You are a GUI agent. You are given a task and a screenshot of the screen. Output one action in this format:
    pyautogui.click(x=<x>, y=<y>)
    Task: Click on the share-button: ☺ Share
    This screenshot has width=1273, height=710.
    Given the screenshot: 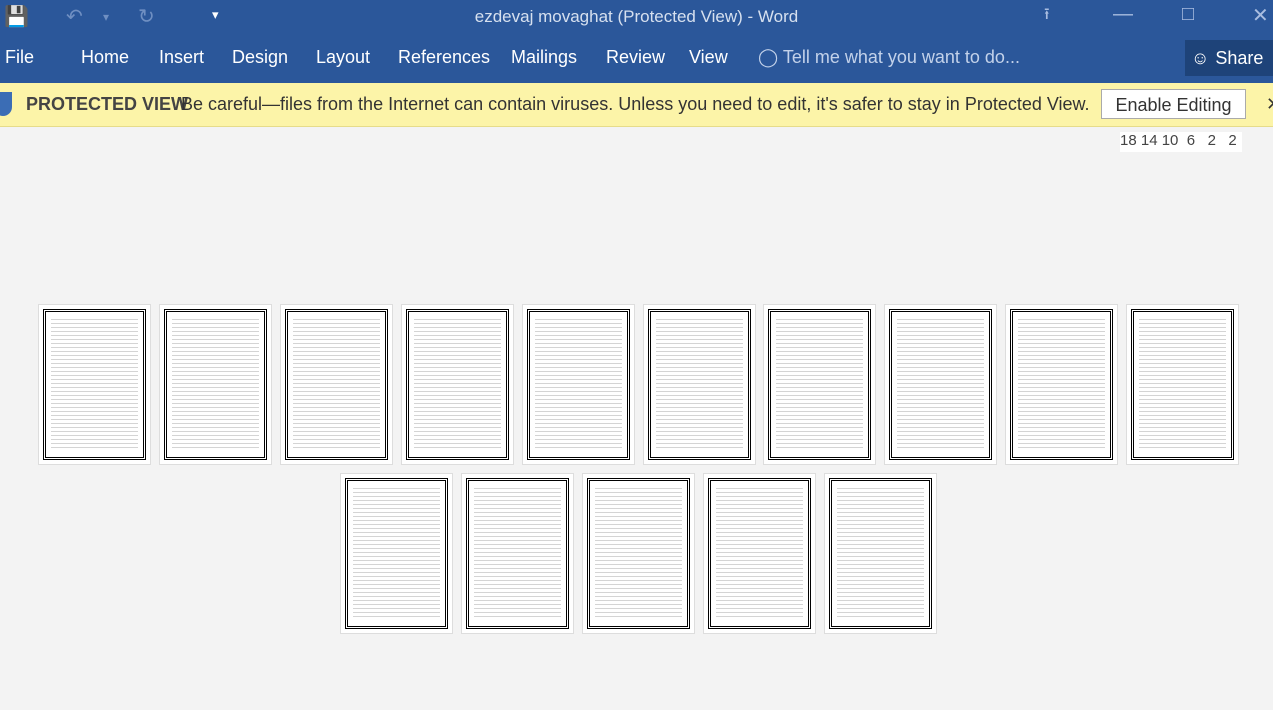 What is the action you would take?
    pyautogui.click(x=1229, y=58)
    